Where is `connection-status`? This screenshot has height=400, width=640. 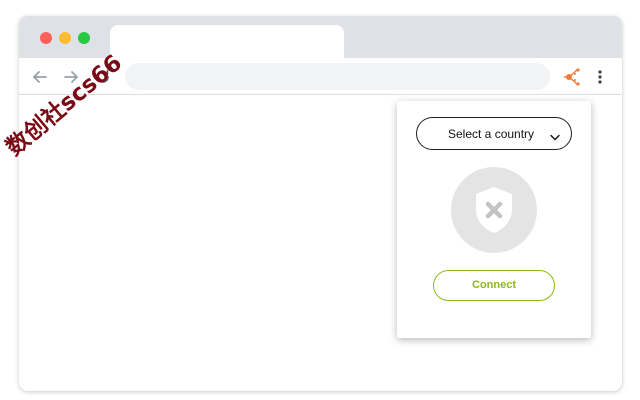
connection-status is located at coordinates (494, 210).